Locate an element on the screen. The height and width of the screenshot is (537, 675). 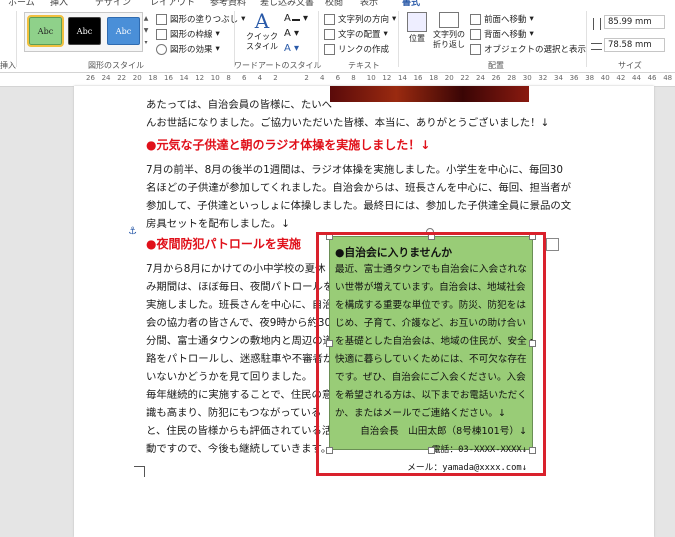
shape-effects-label: 図形の効果 is located at coordinates (191, 50).